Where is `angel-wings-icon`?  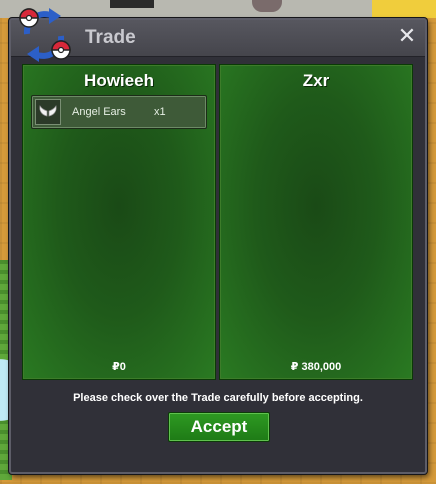
angel-wings-icon is located at coordinates (48, 111).